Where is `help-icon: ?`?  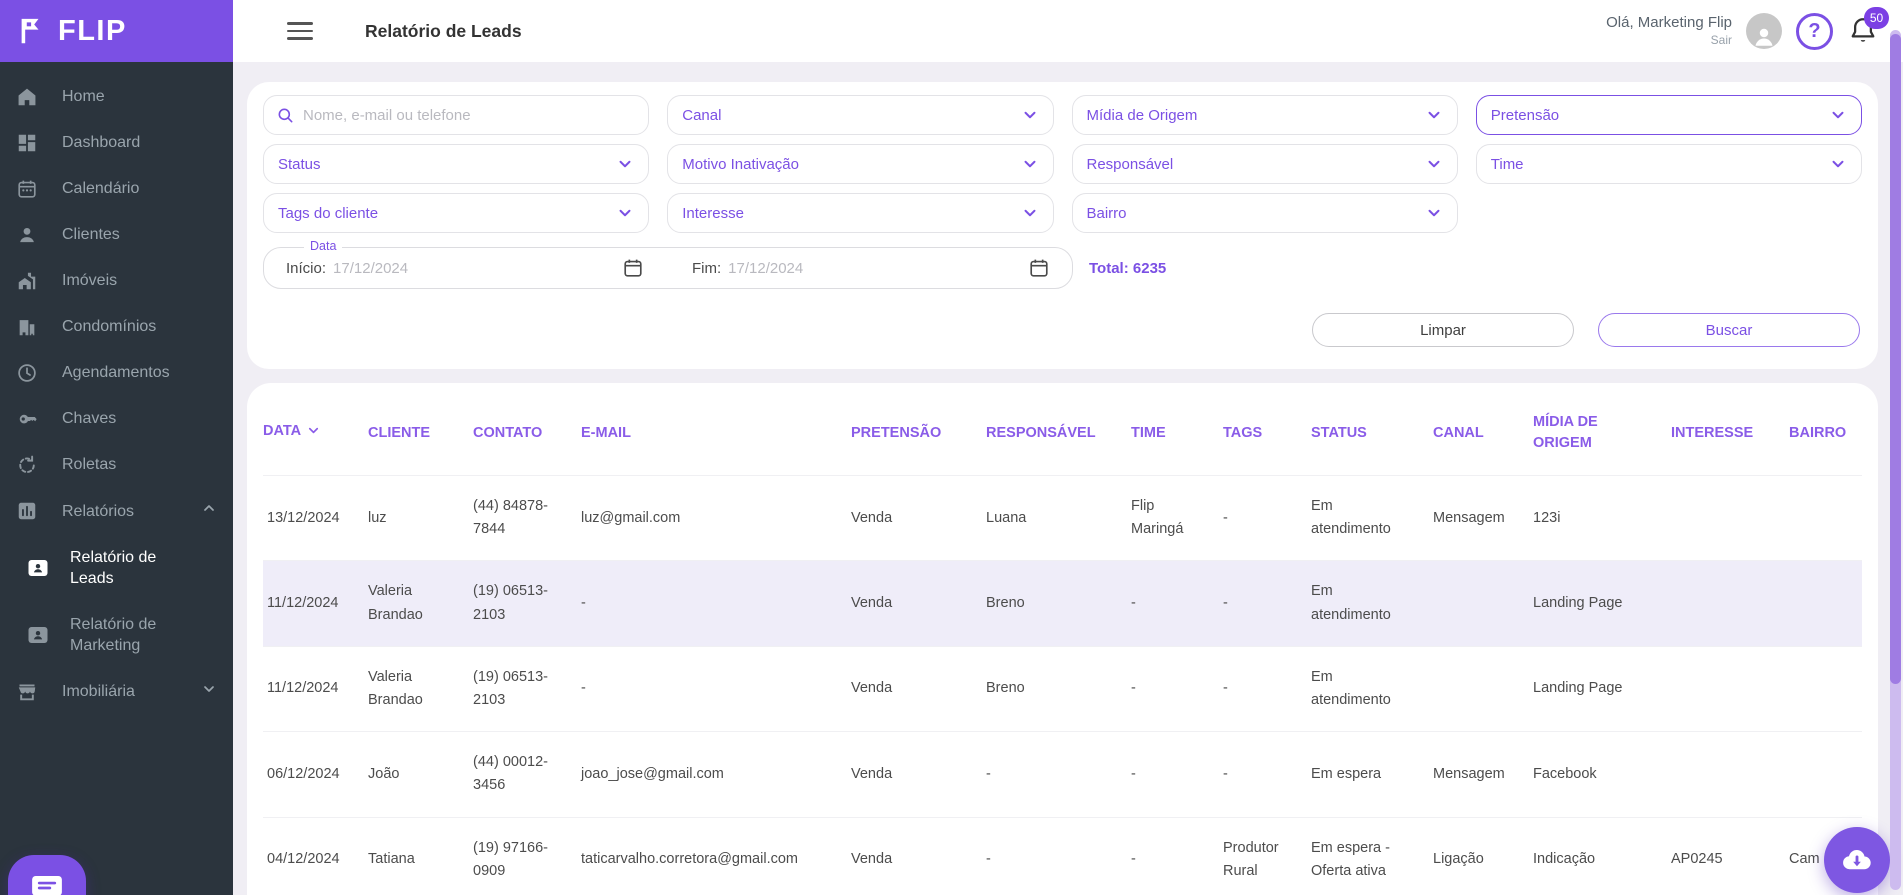 help-icon: ? is located at coordinates (1814, 31).